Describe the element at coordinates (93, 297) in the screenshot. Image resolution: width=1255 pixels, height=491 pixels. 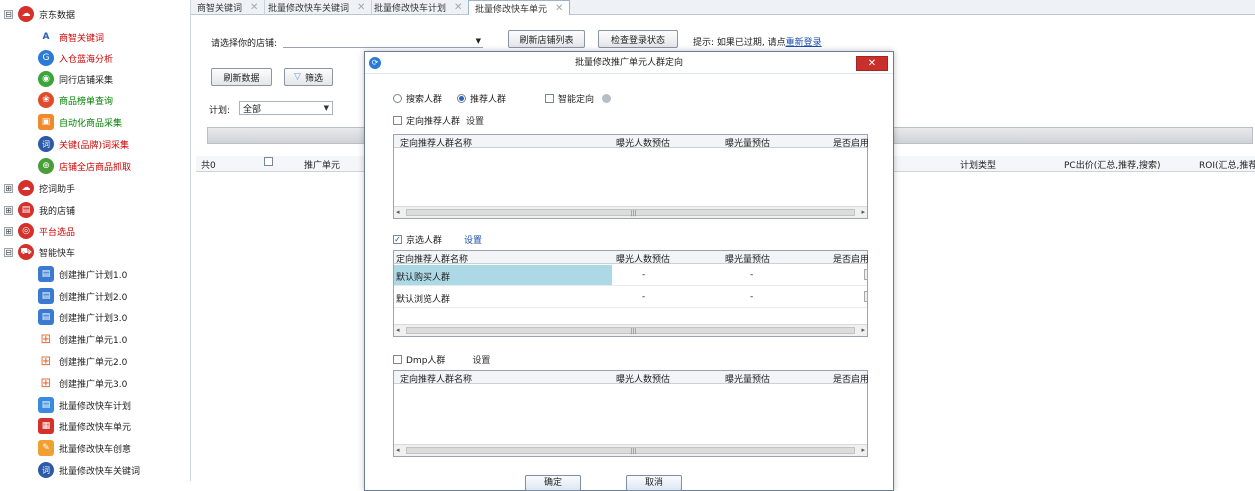
I see `sidebar-item-label: 创建推广计划2.0` at that location.